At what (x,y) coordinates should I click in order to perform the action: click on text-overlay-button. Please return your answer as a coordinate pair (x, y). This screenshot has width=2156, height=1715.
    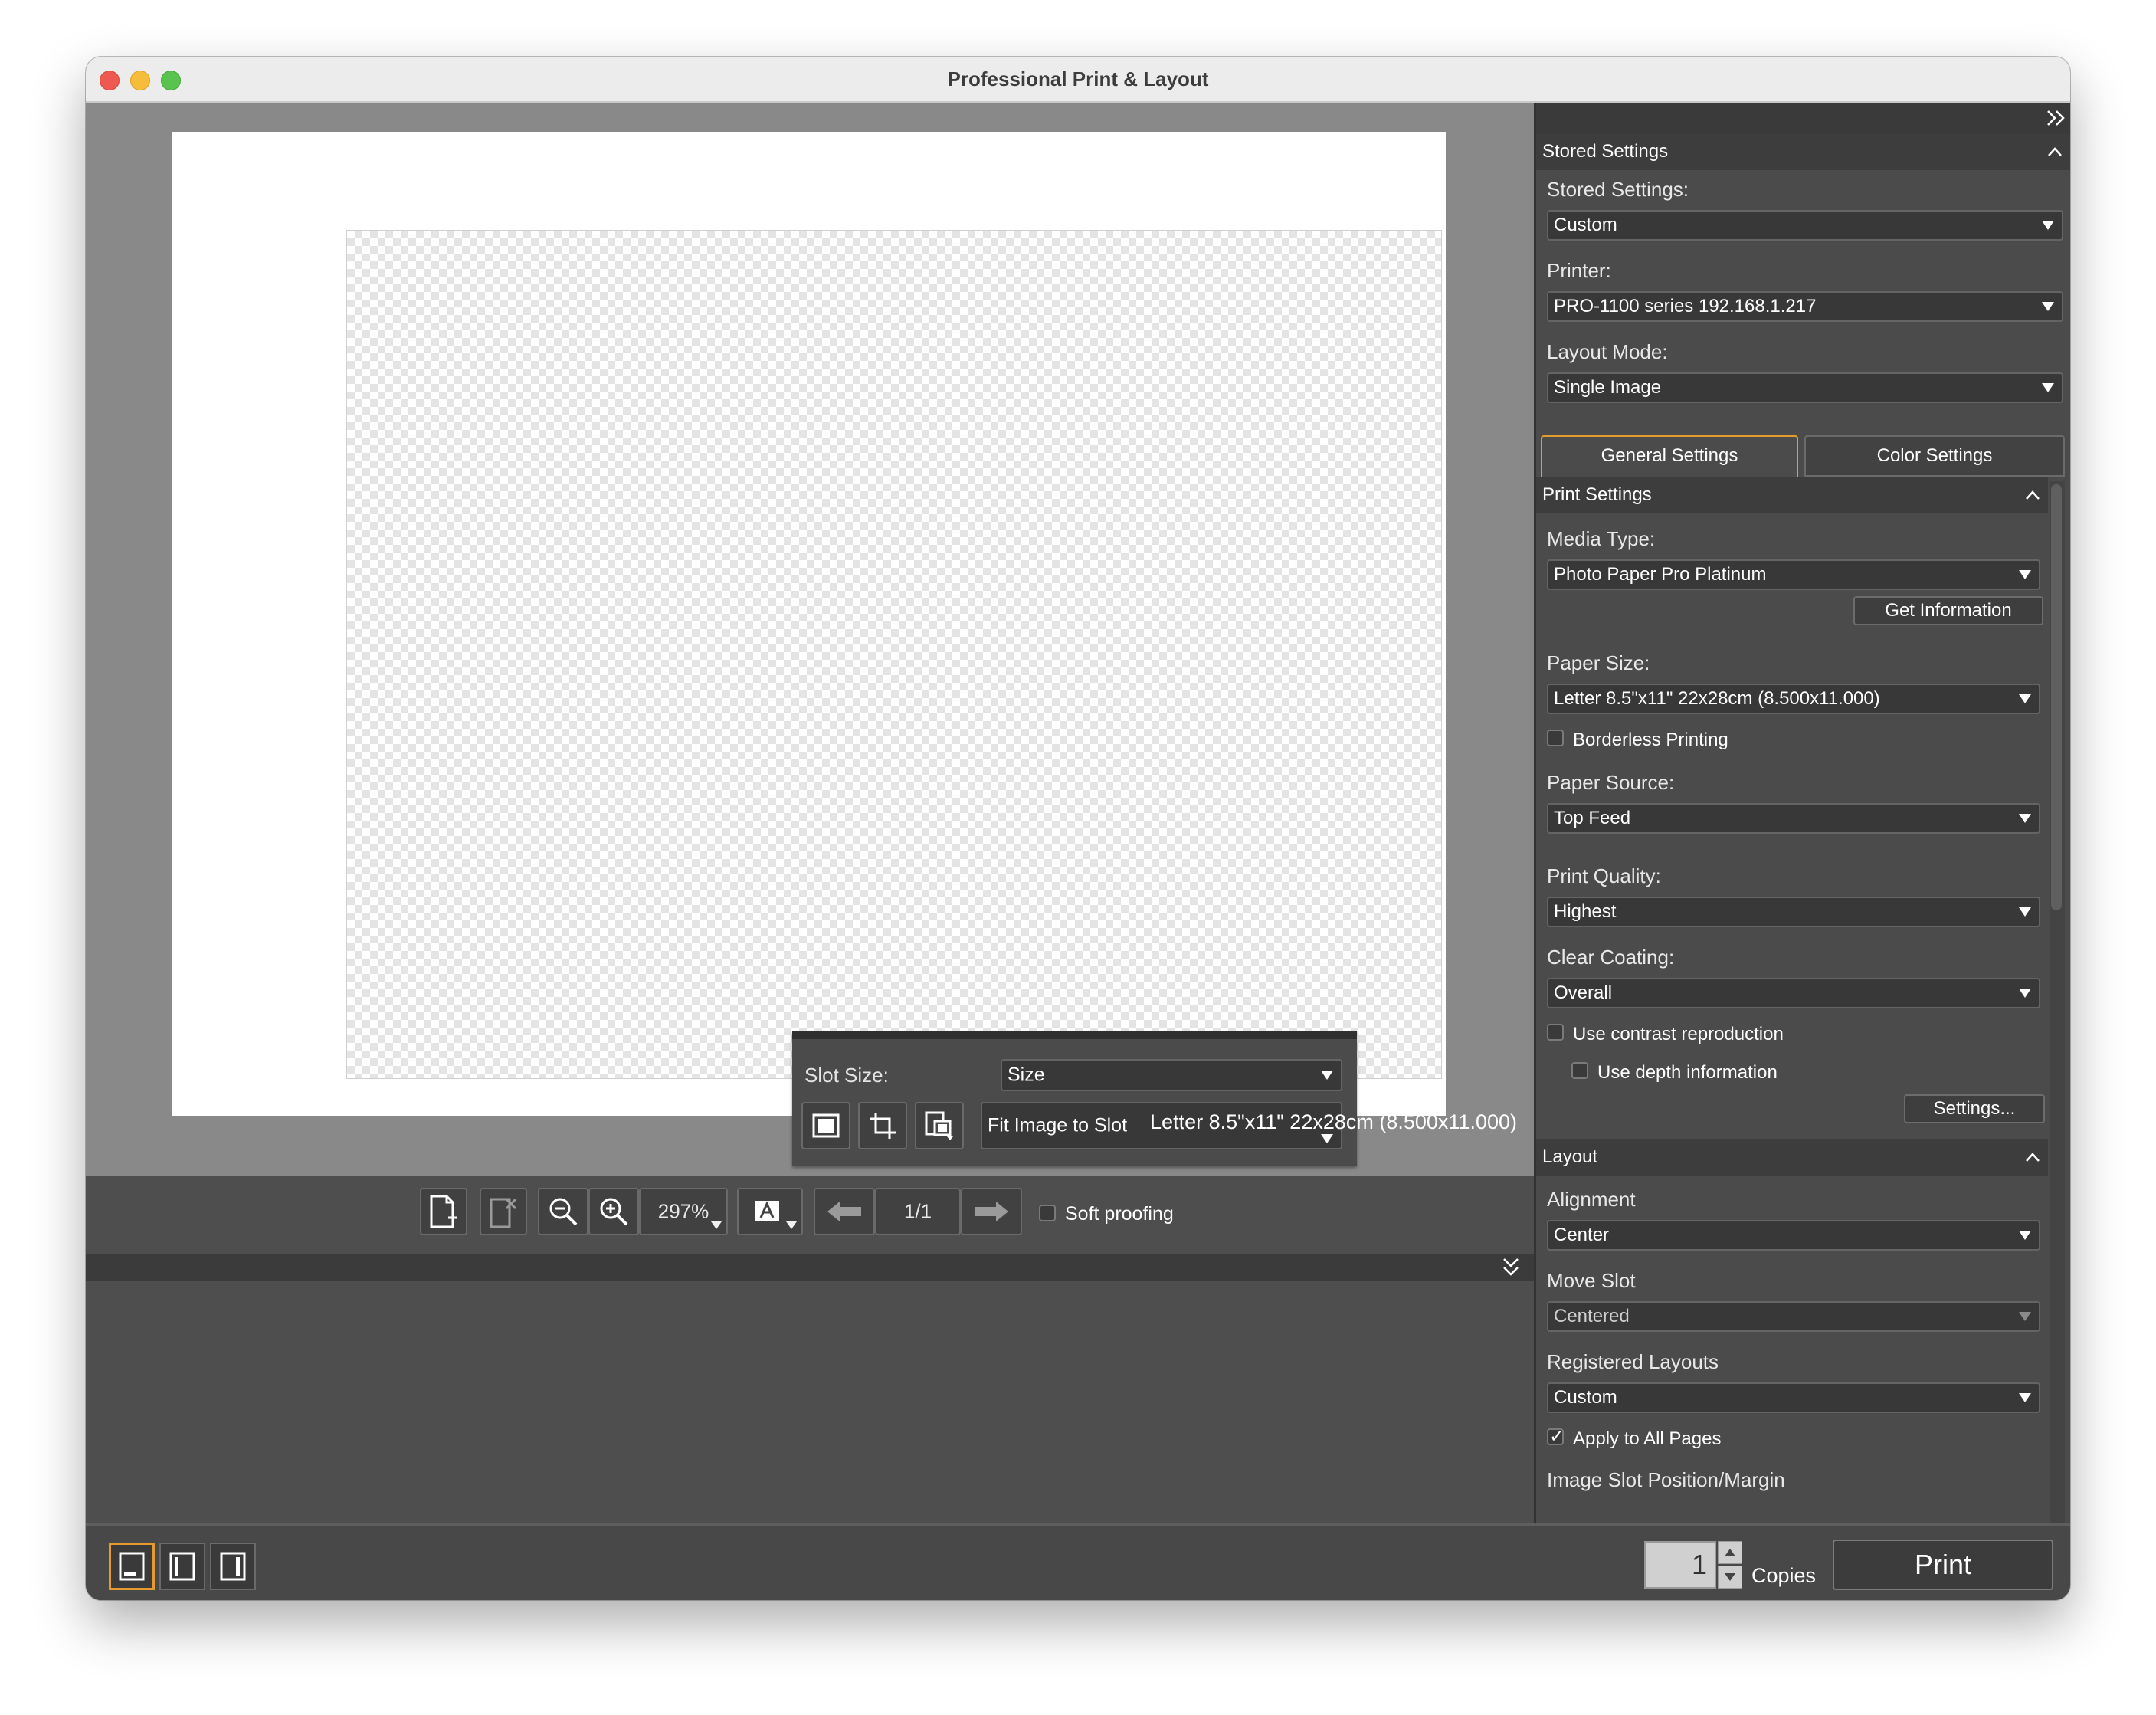
    Looking at the image, I should click on (770, 1211).